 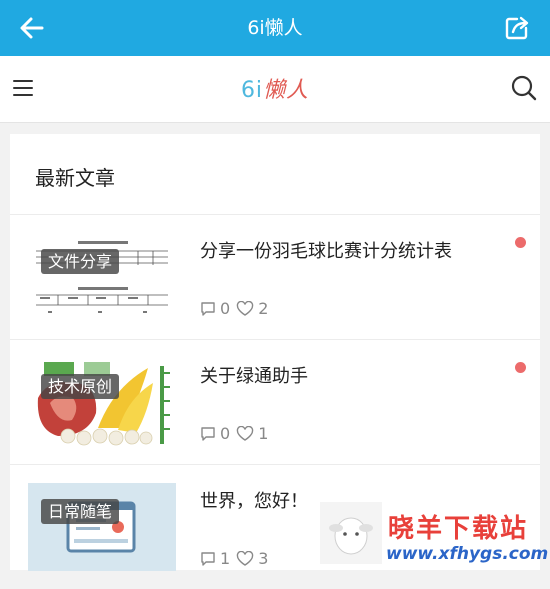 I want to click on watermark-url: www.xfhygs.com, so click(x=467, y=554).